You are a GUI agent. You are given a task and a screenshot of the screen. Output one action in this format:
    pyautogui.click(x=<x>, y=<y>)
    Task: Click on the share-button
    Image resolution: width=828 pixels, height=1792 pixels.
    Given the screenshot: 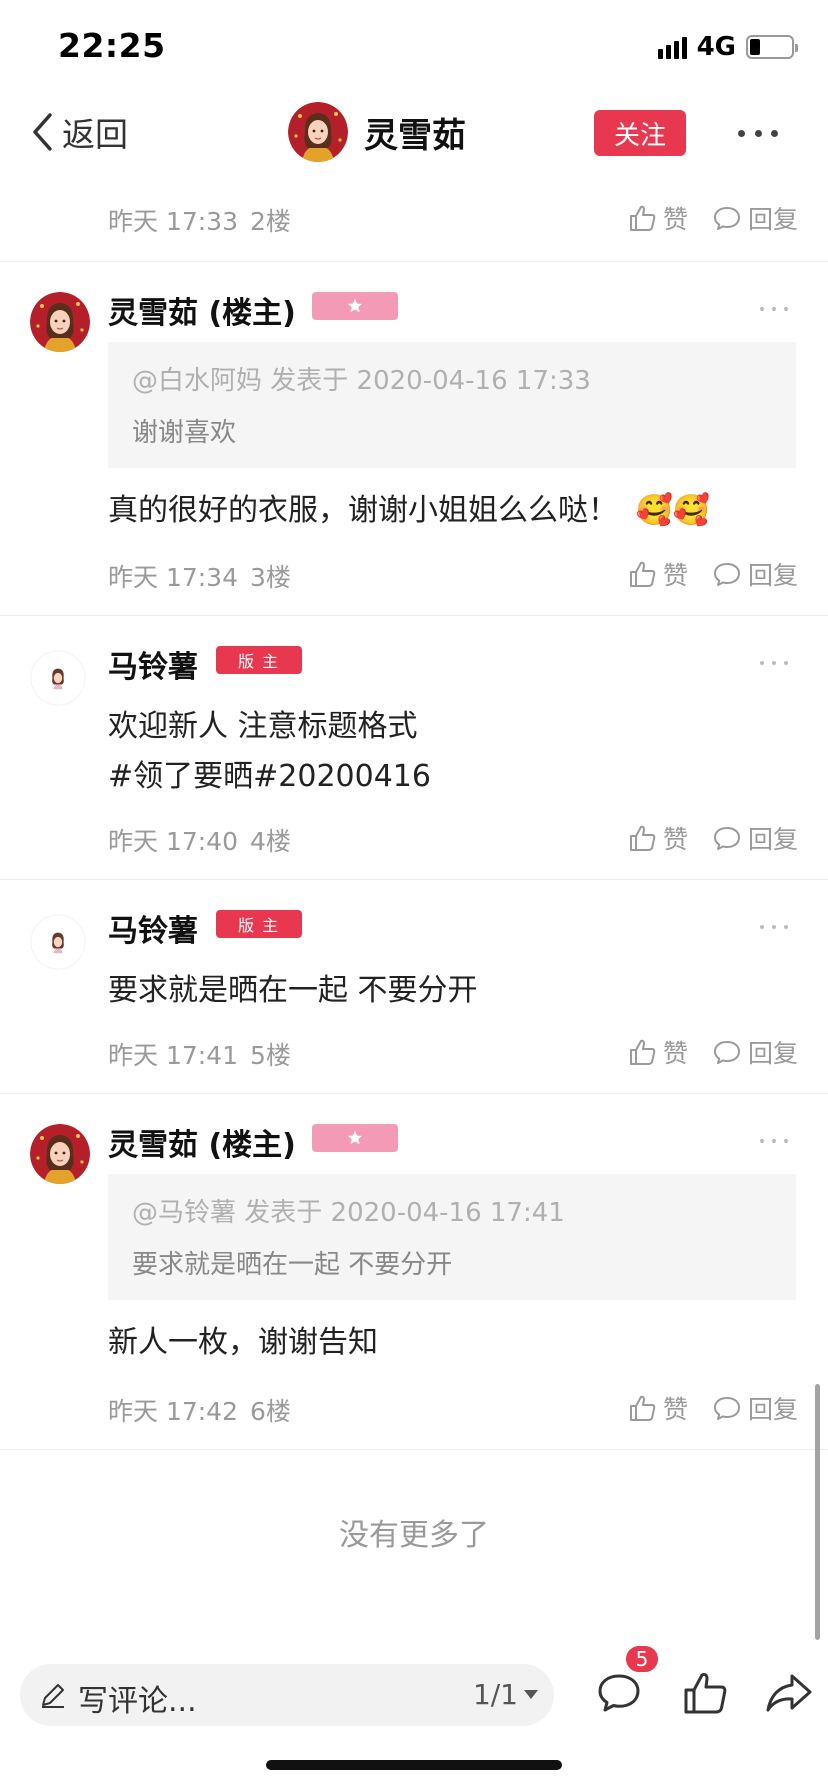 What is the action you would take?
    pyautogui.click(x=789, y=1693)
    